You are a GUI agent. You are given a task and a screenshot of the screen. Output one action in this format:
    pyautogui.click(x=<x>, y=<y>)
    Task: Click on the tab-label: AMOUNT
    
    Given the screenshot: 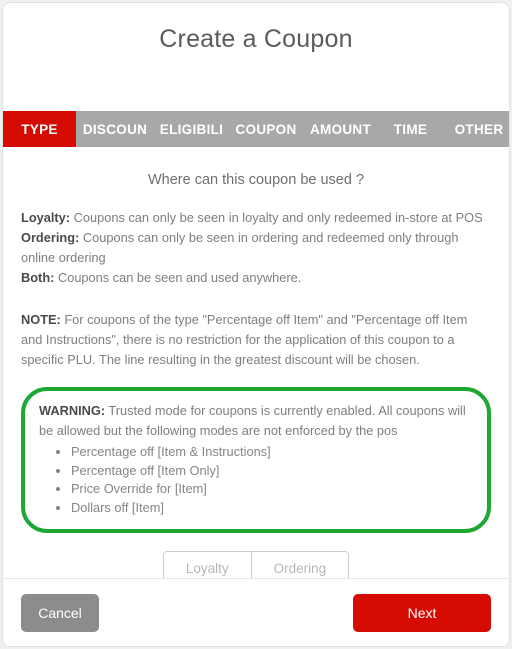 What is the action you would take?
    pyautogui.click(x=340, y=129)
    